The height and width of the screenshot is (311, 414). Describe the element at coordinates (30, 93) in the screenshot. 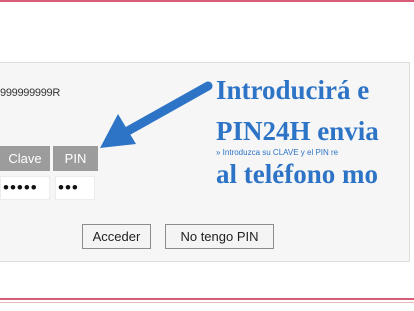

I see `account-number: 999999999R` at that location.